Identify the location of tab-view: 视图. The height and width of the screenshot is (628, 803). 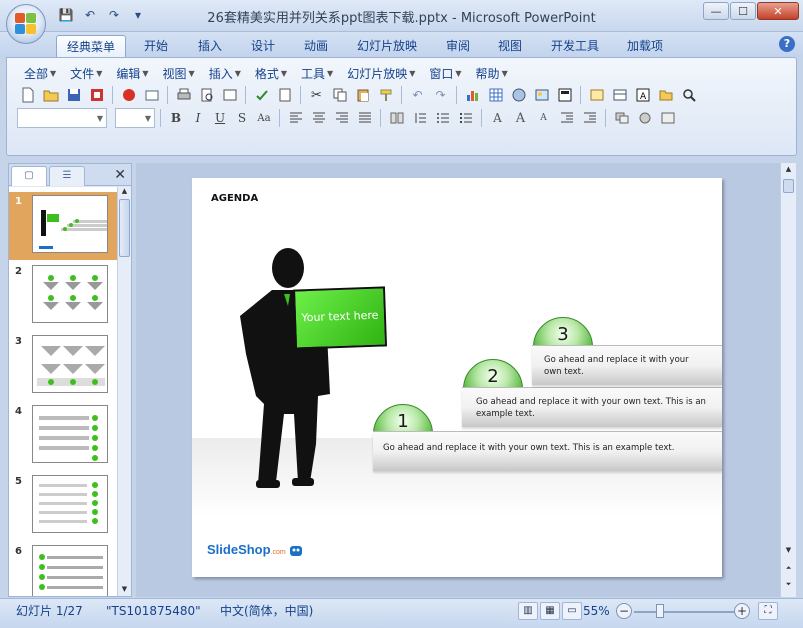
(510, 46).